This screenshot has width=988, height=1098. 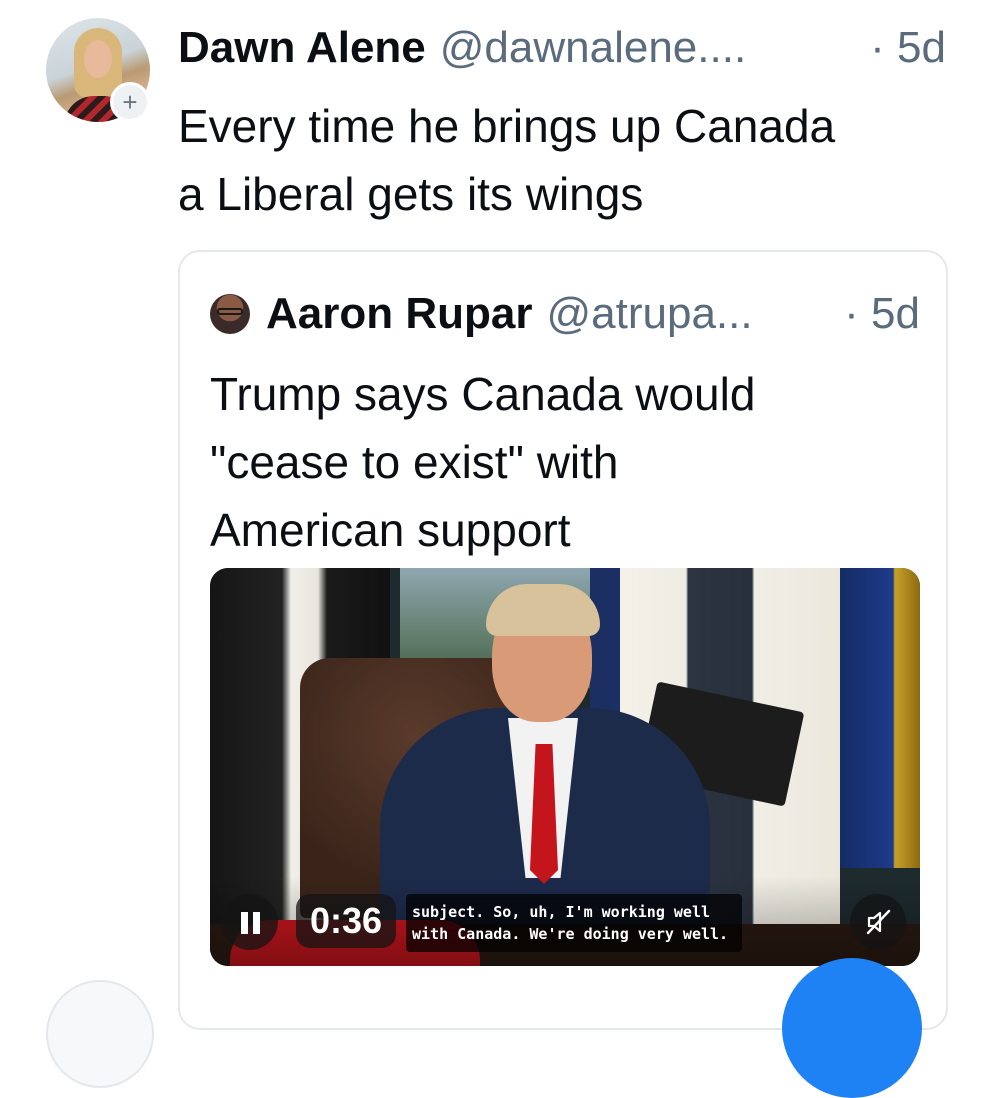 What do you see at coordinates (414, 462) in the screenshot?
I see `quoted-text-line: "cease to exist" with` at bounding box center [414, 462].